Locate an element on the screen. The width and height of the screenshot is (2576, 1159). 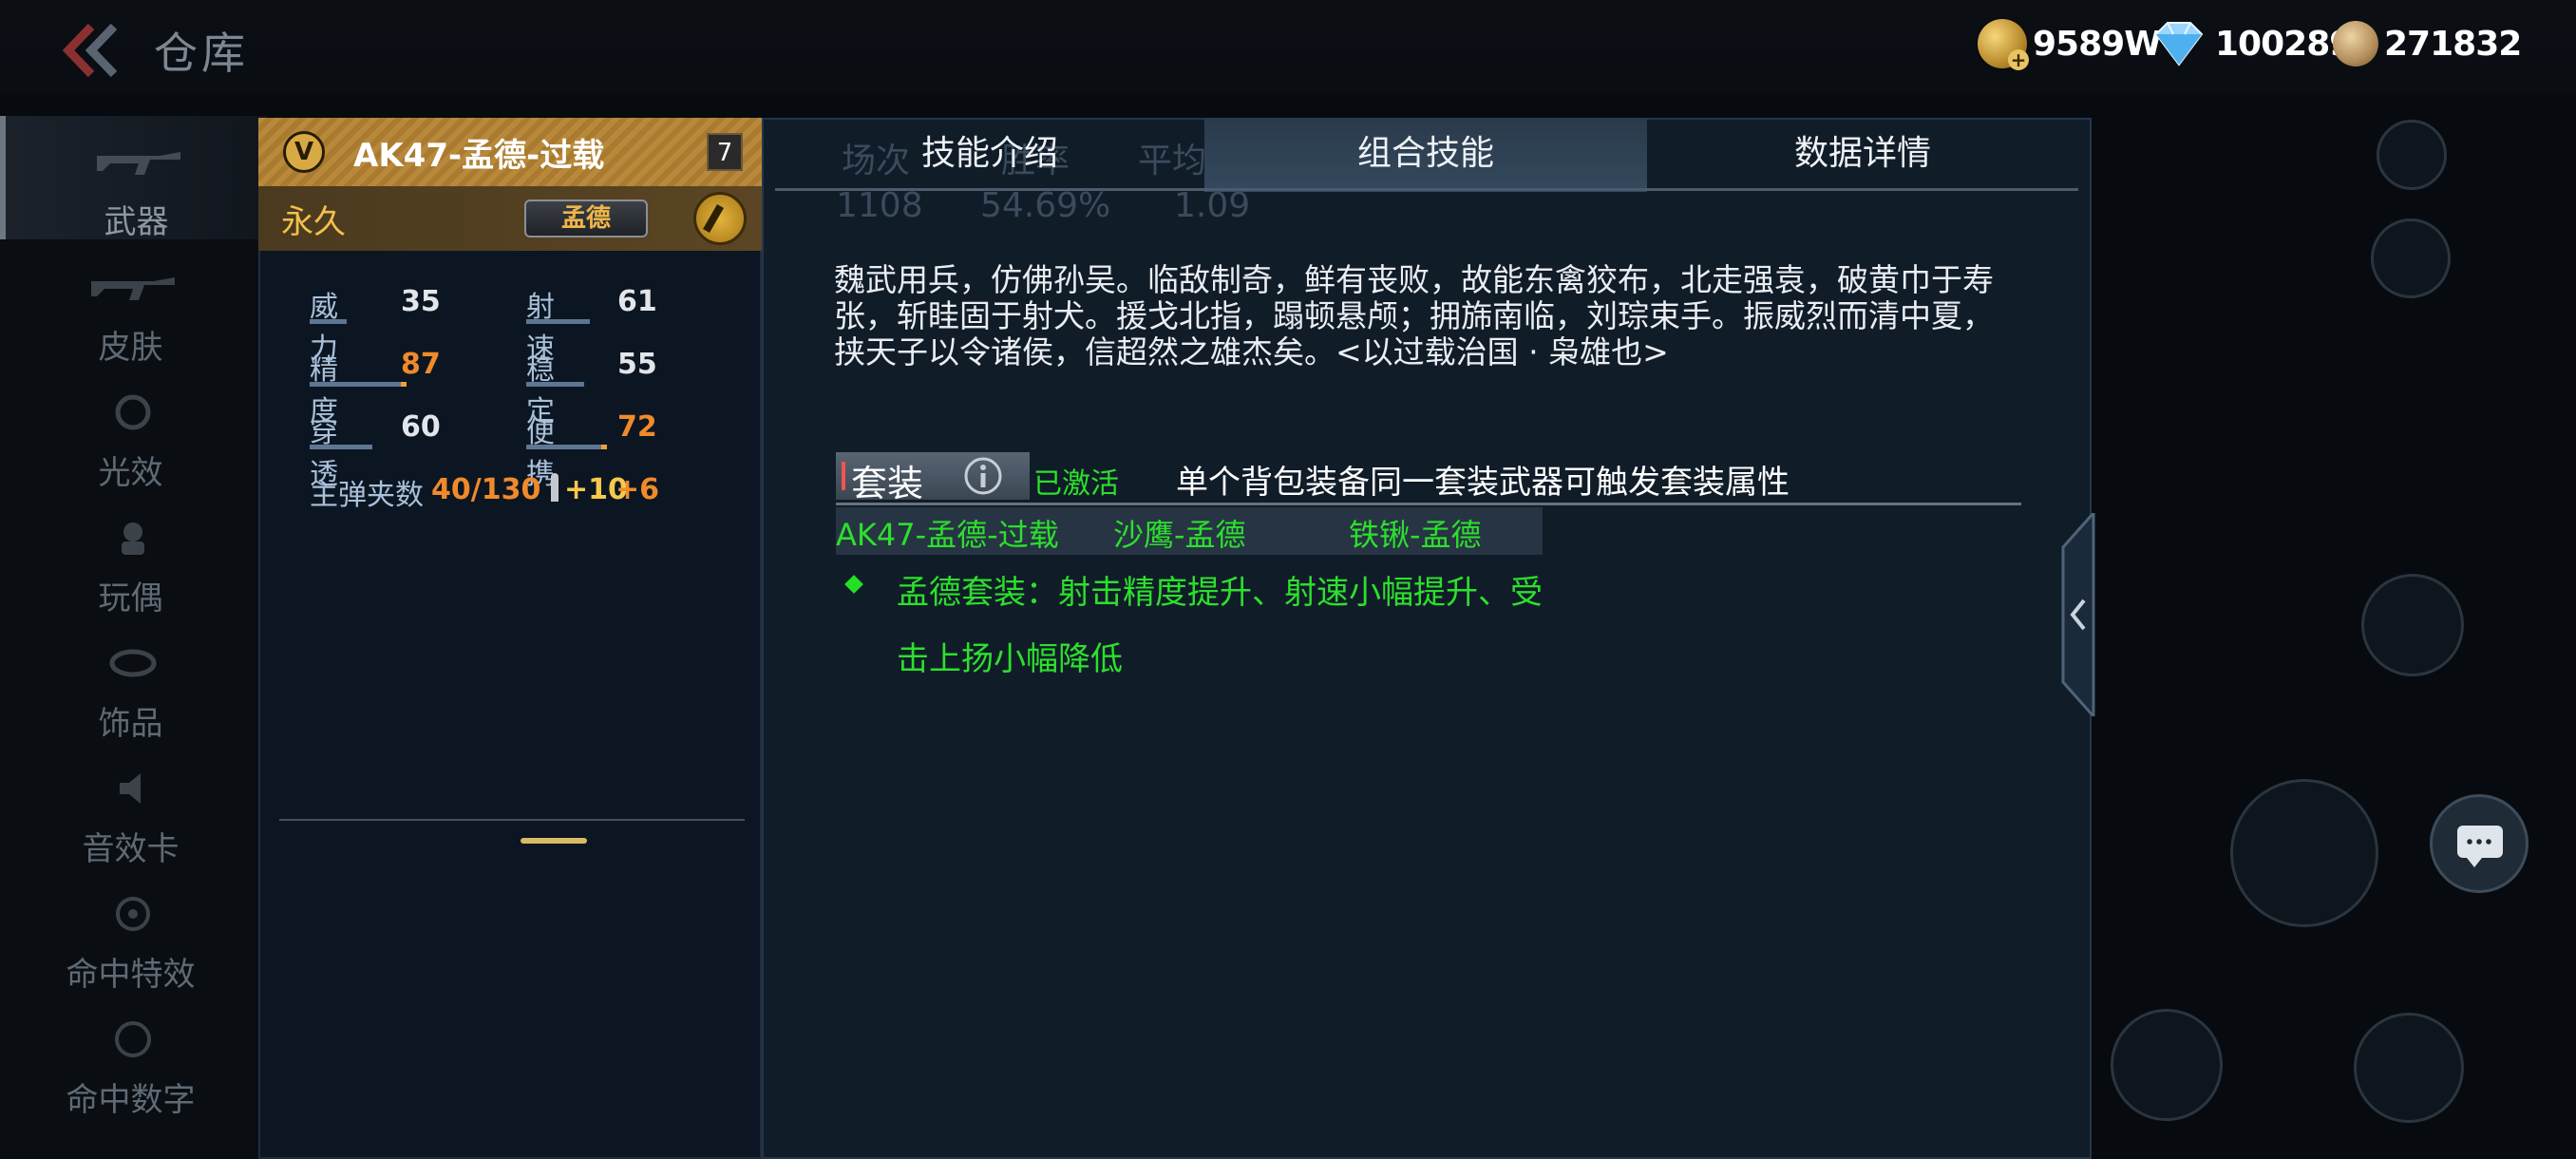
ornament-icon is located at coordinates (133, 663).